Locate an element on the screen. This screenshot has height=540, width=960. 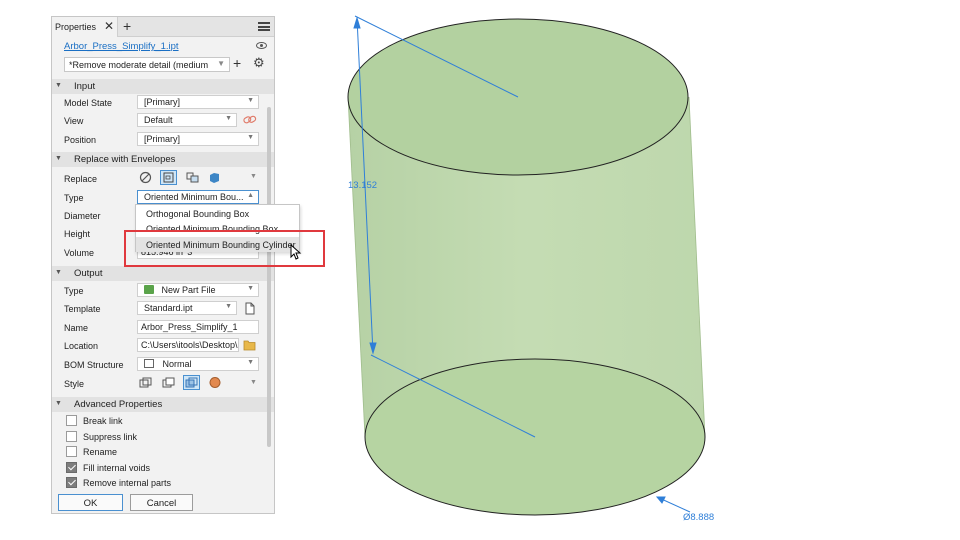
template-value: Standard.ipt is located at coordinates (168, 308).